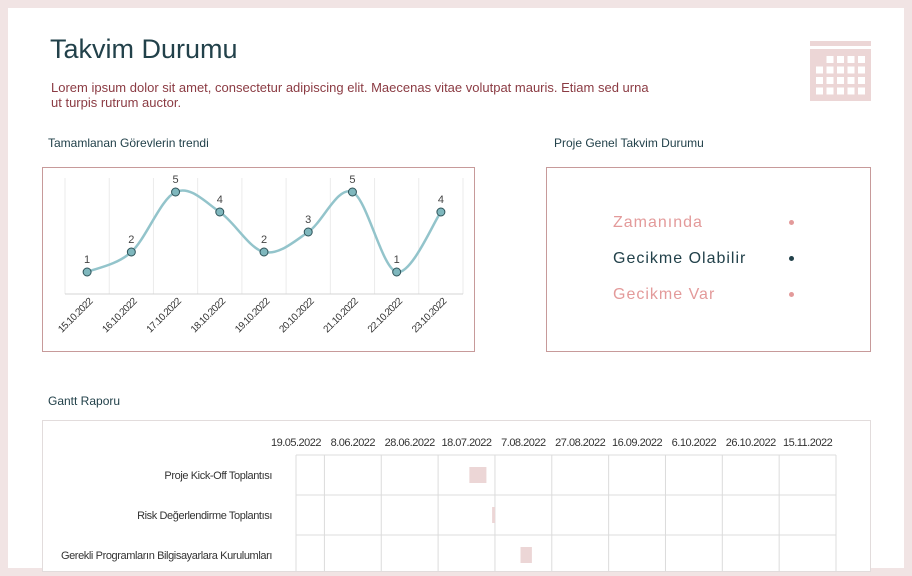 The width and height of the screenshot is (912, 576). I want to click on legend-label: Gecikme Var, so click(664, 294).